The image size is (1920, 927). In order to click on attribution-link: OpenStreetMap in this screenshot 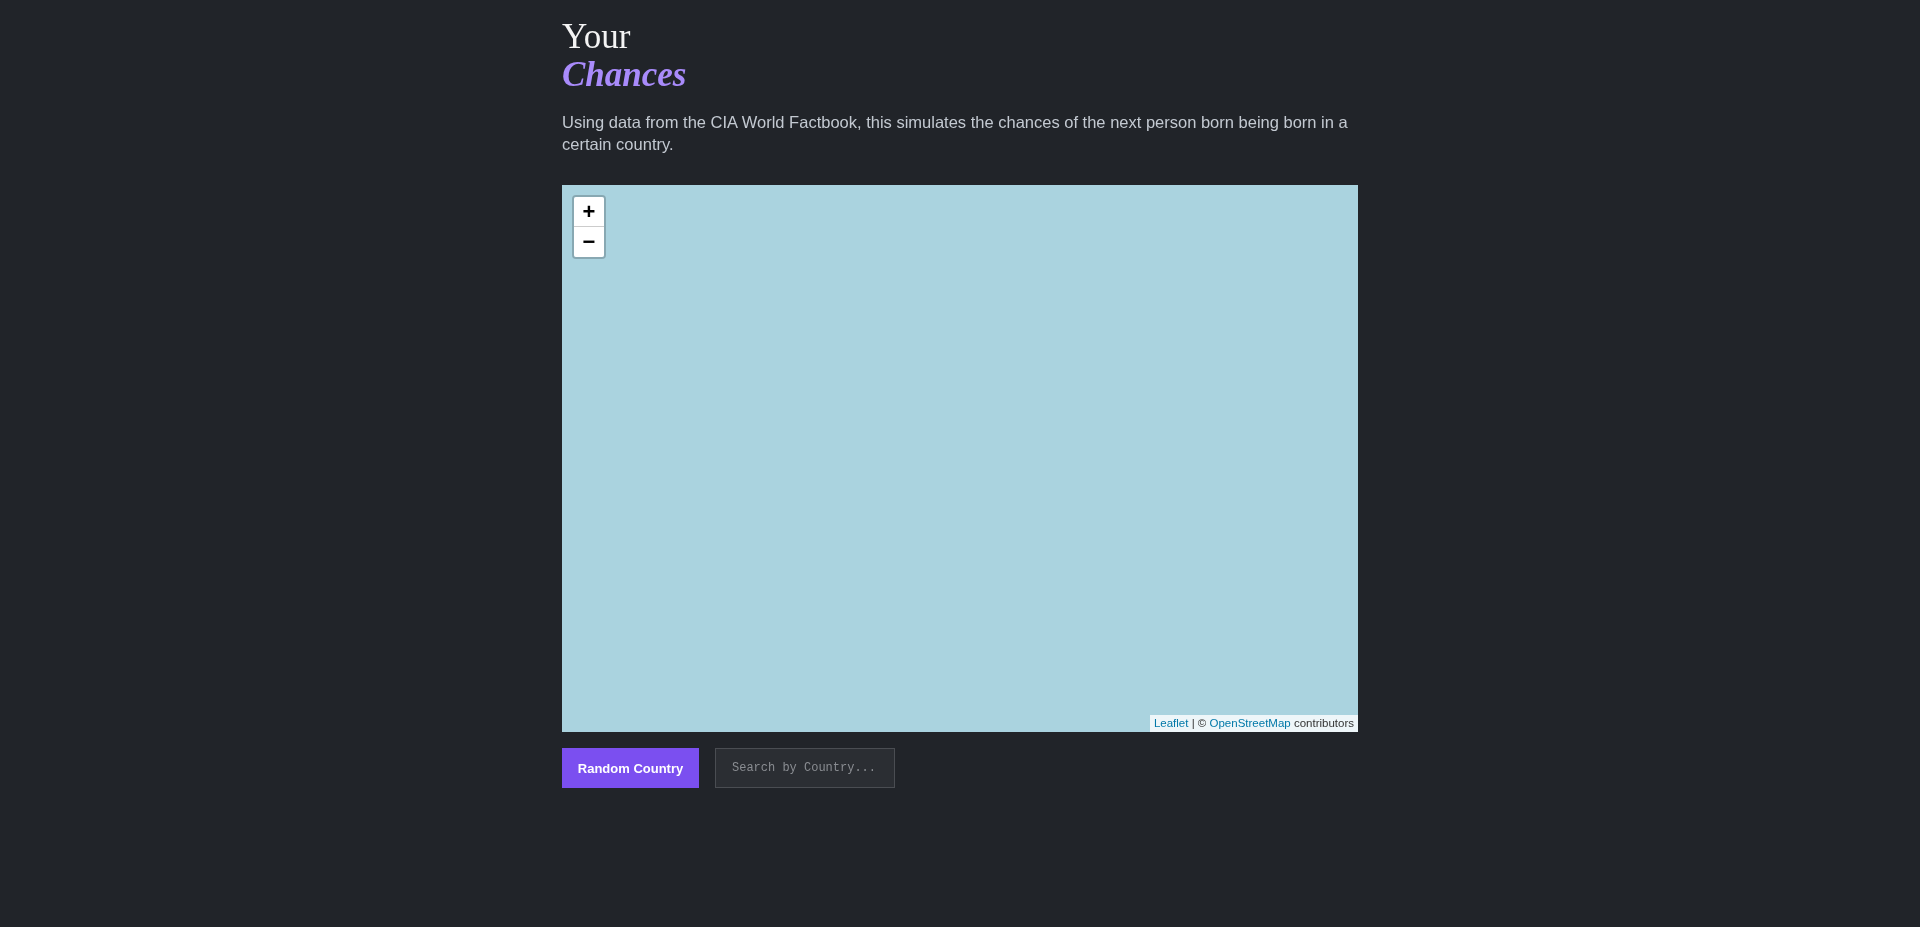, I will do `click(1250, 723)`.